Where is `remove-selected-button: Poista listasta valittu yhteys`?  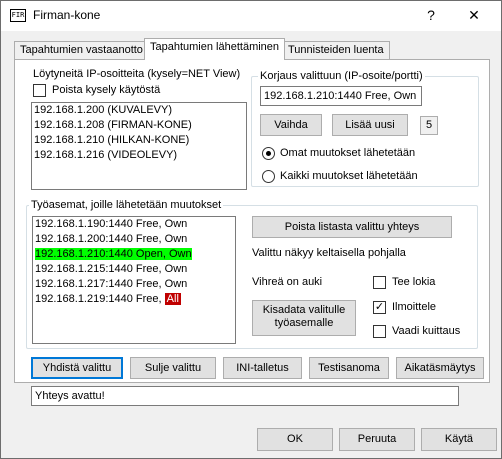 remove-selected-button: Poista listasta valittu yhteys is located at coordinates (352, 227).